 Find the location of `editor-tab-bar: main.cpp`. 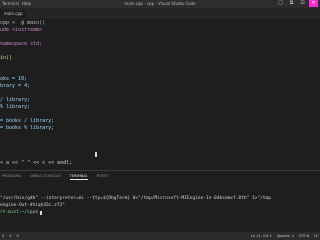

editor-tab-bar: main.cpp is located at coordinates (160, 14).